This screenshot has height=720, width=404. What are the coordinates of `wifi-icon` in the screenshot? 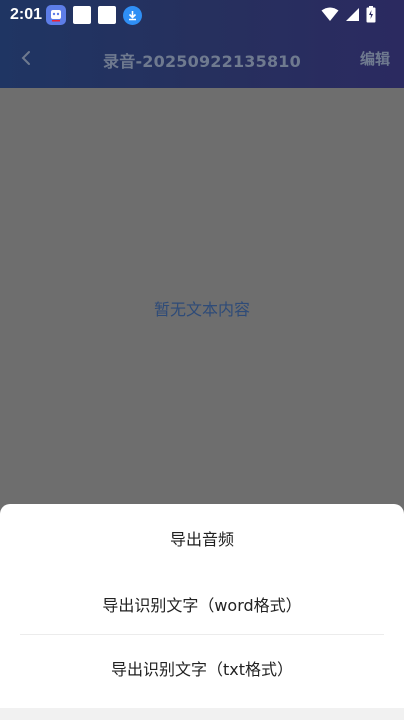 It's located at (330, 16).